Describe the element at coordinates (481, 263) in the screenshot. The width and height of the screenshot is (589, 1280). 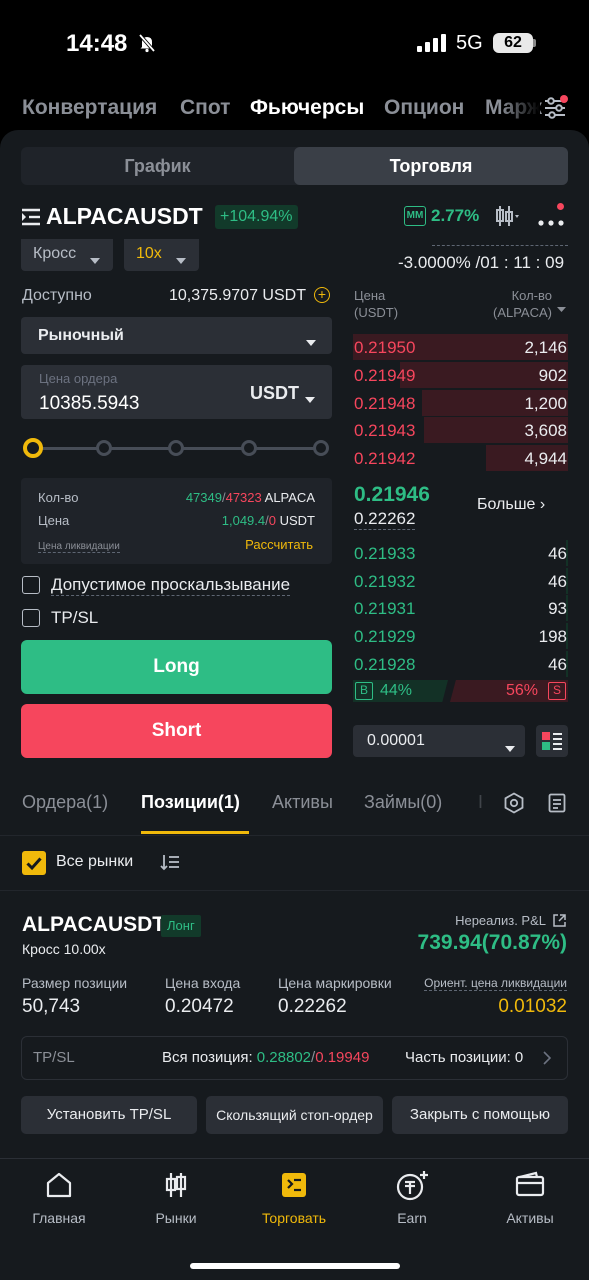
I see `funding-rate-countdown: -3.0000% /01 : 11 : 09` at that location.